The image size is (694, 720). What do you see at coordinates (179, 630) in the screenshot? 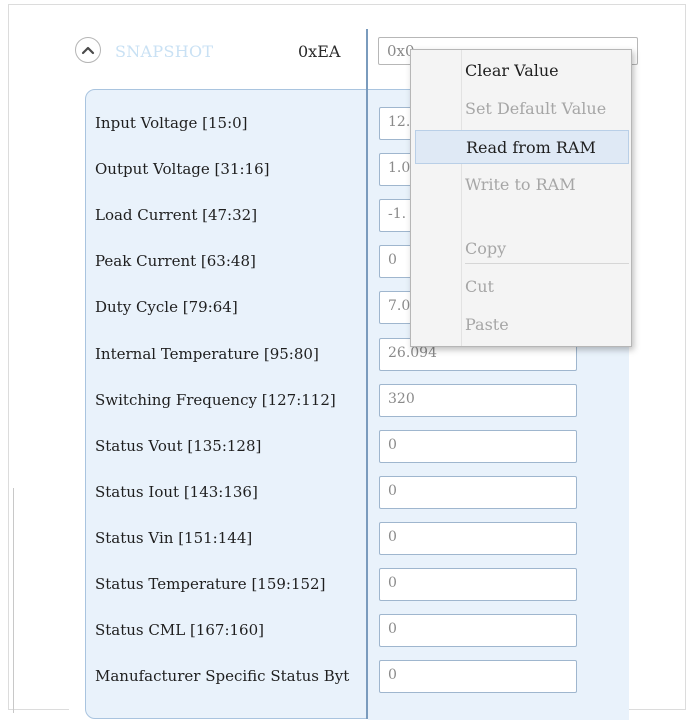
I see `field-label: Status CML [167:160]` at bounding box center [179, 630].